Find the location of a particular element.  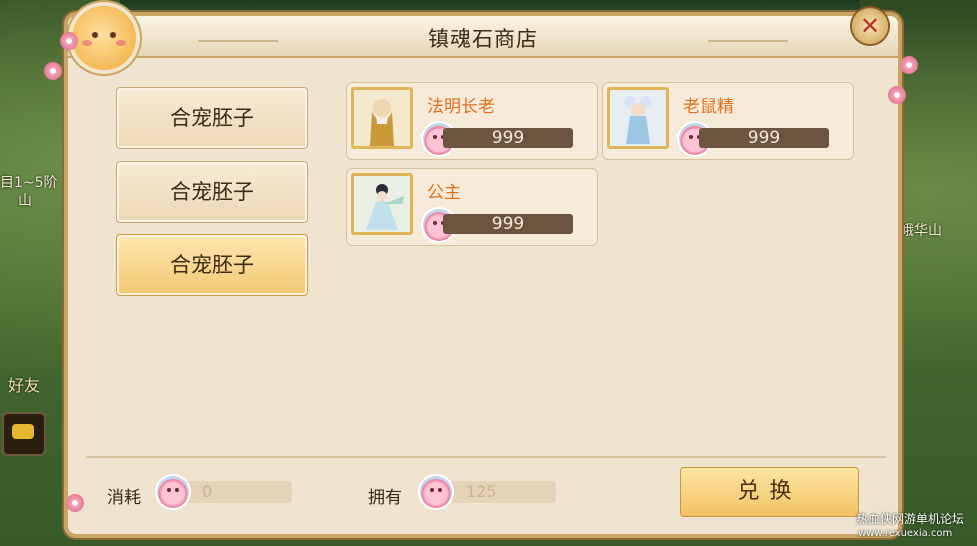

exchange-button: 兑换 is located at coordinates (769, 492).